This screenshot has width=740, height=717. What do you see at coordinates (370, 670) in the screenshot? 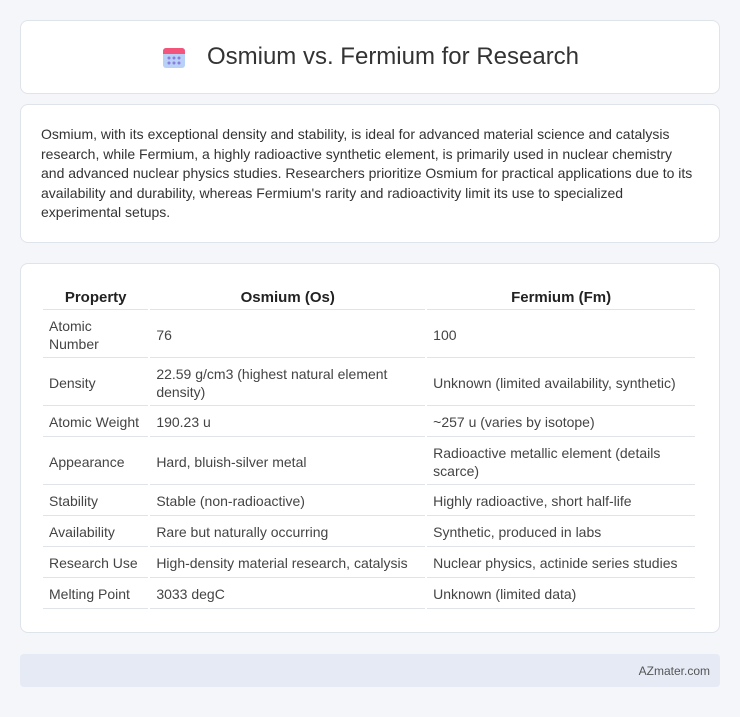
I see `footer-bar: AZmater.com` at bounding box center [370, 670].